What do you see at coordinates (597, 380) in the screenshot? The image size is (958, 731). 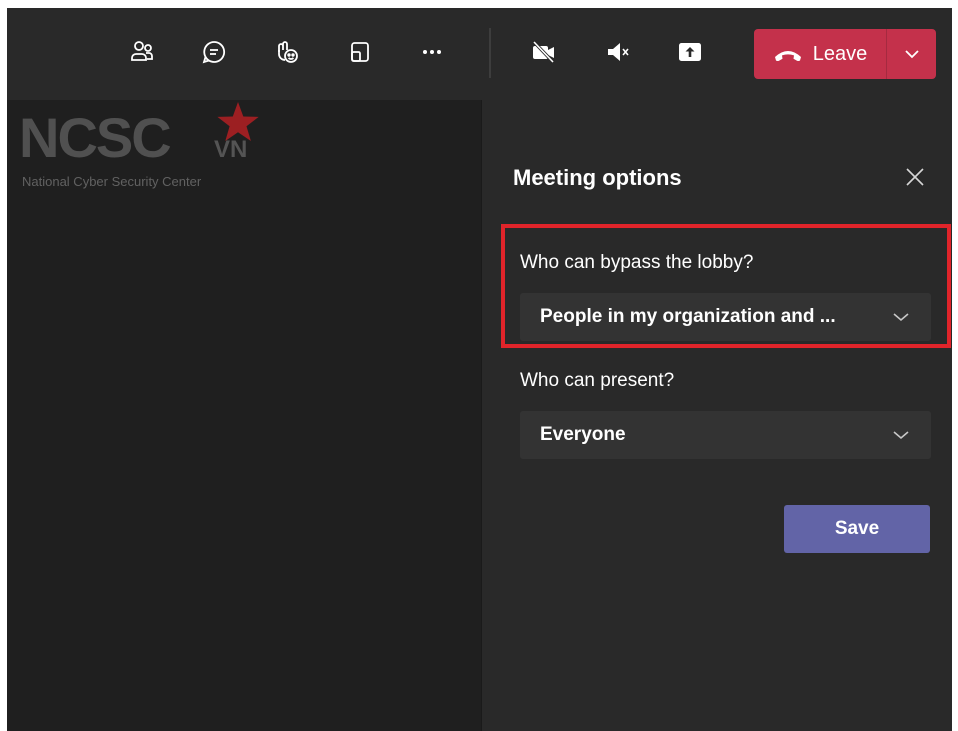 I see `presenters-label: Who can present?` at bounding box center [597, 380].